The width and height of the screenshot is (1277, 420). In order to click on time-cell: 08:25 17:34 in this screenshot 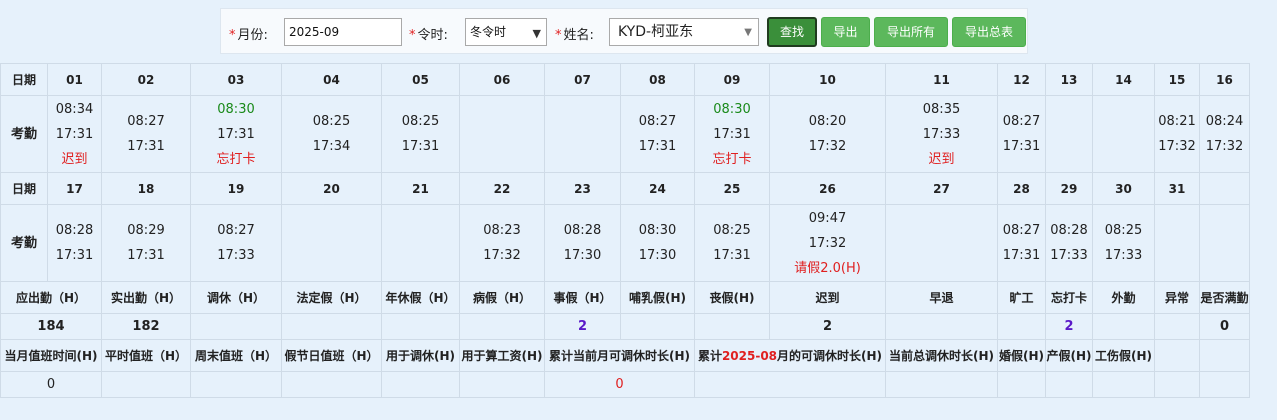, I will do `click(331, 134)`.